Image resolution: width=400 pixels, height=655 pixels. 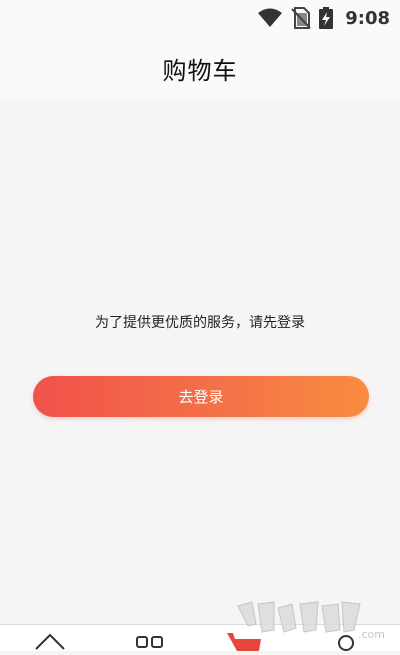 I want to click on svg-text: .com, so click(x=371, y=634).